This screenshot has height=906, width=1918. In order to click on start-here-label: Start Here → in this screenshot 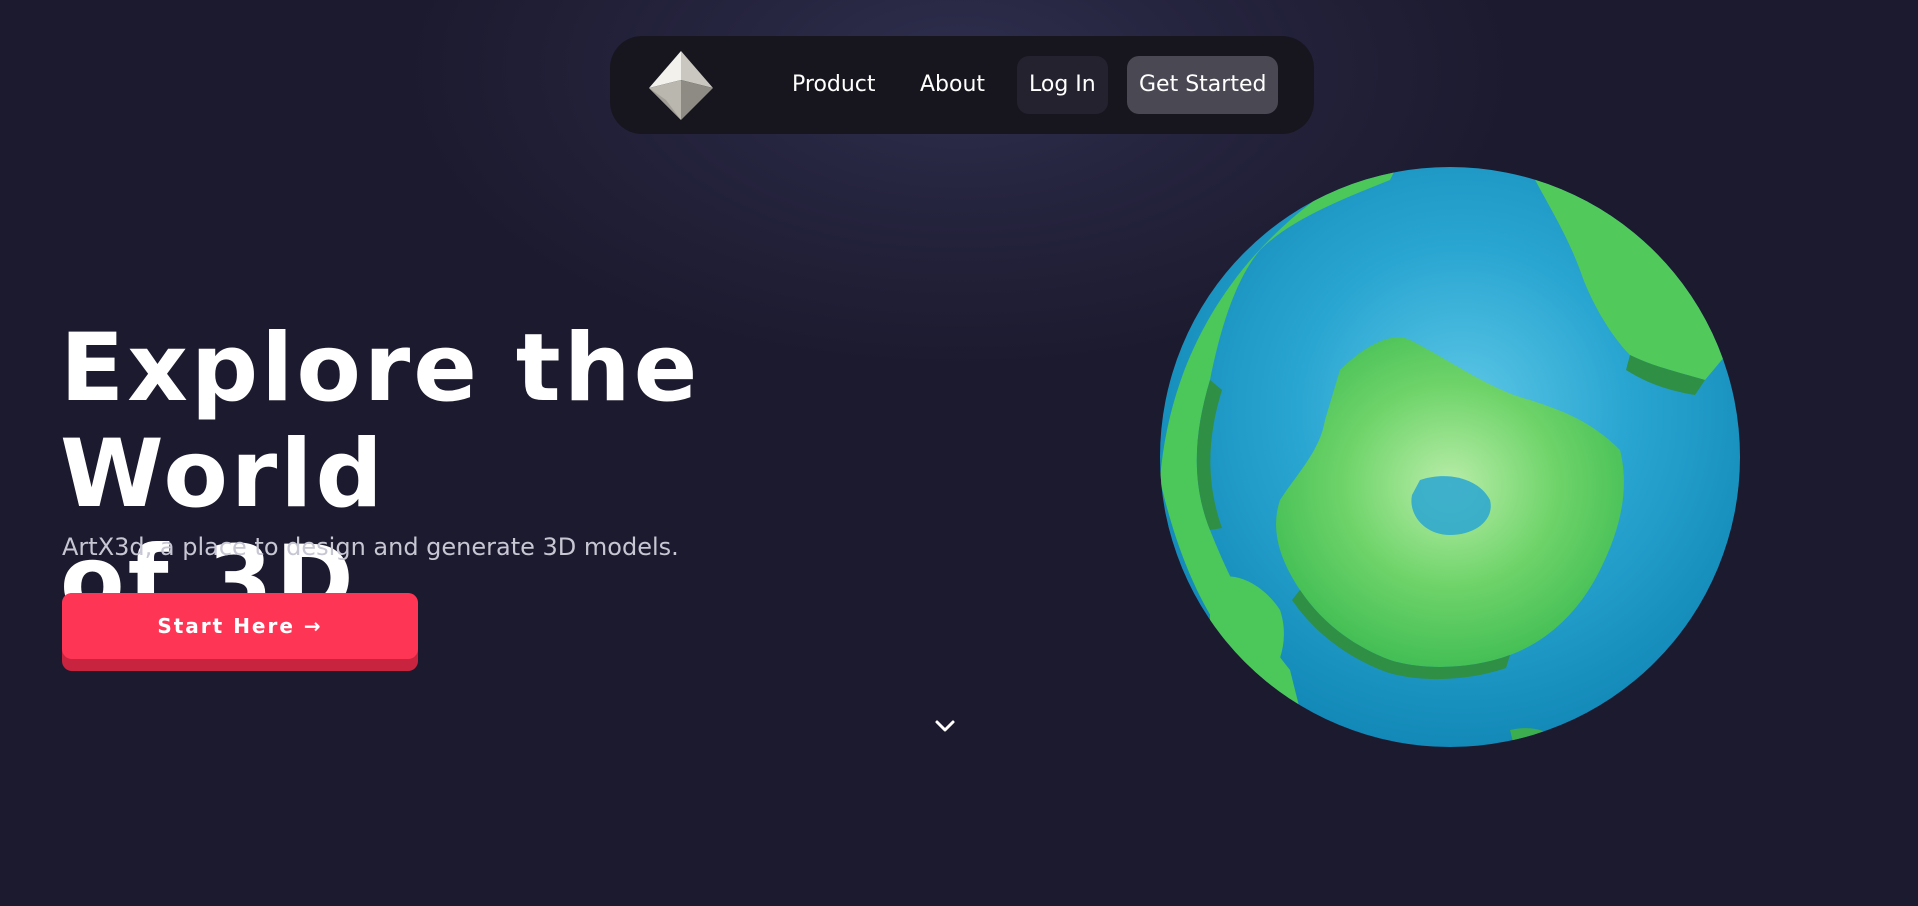, I will do `click(240, 626)`.